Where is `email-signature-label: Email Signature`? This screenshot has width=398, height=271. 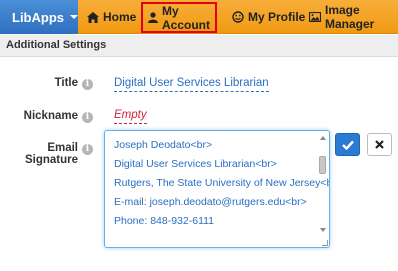
email-signature-label: Email Signature is located at coordinates (51, 154).